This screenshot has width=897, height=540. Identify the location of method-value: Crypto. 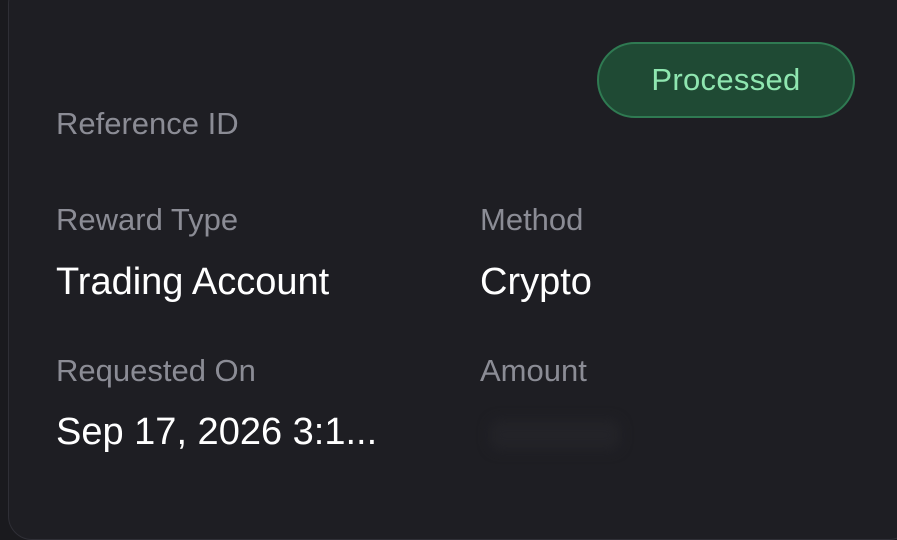
(536, 282).